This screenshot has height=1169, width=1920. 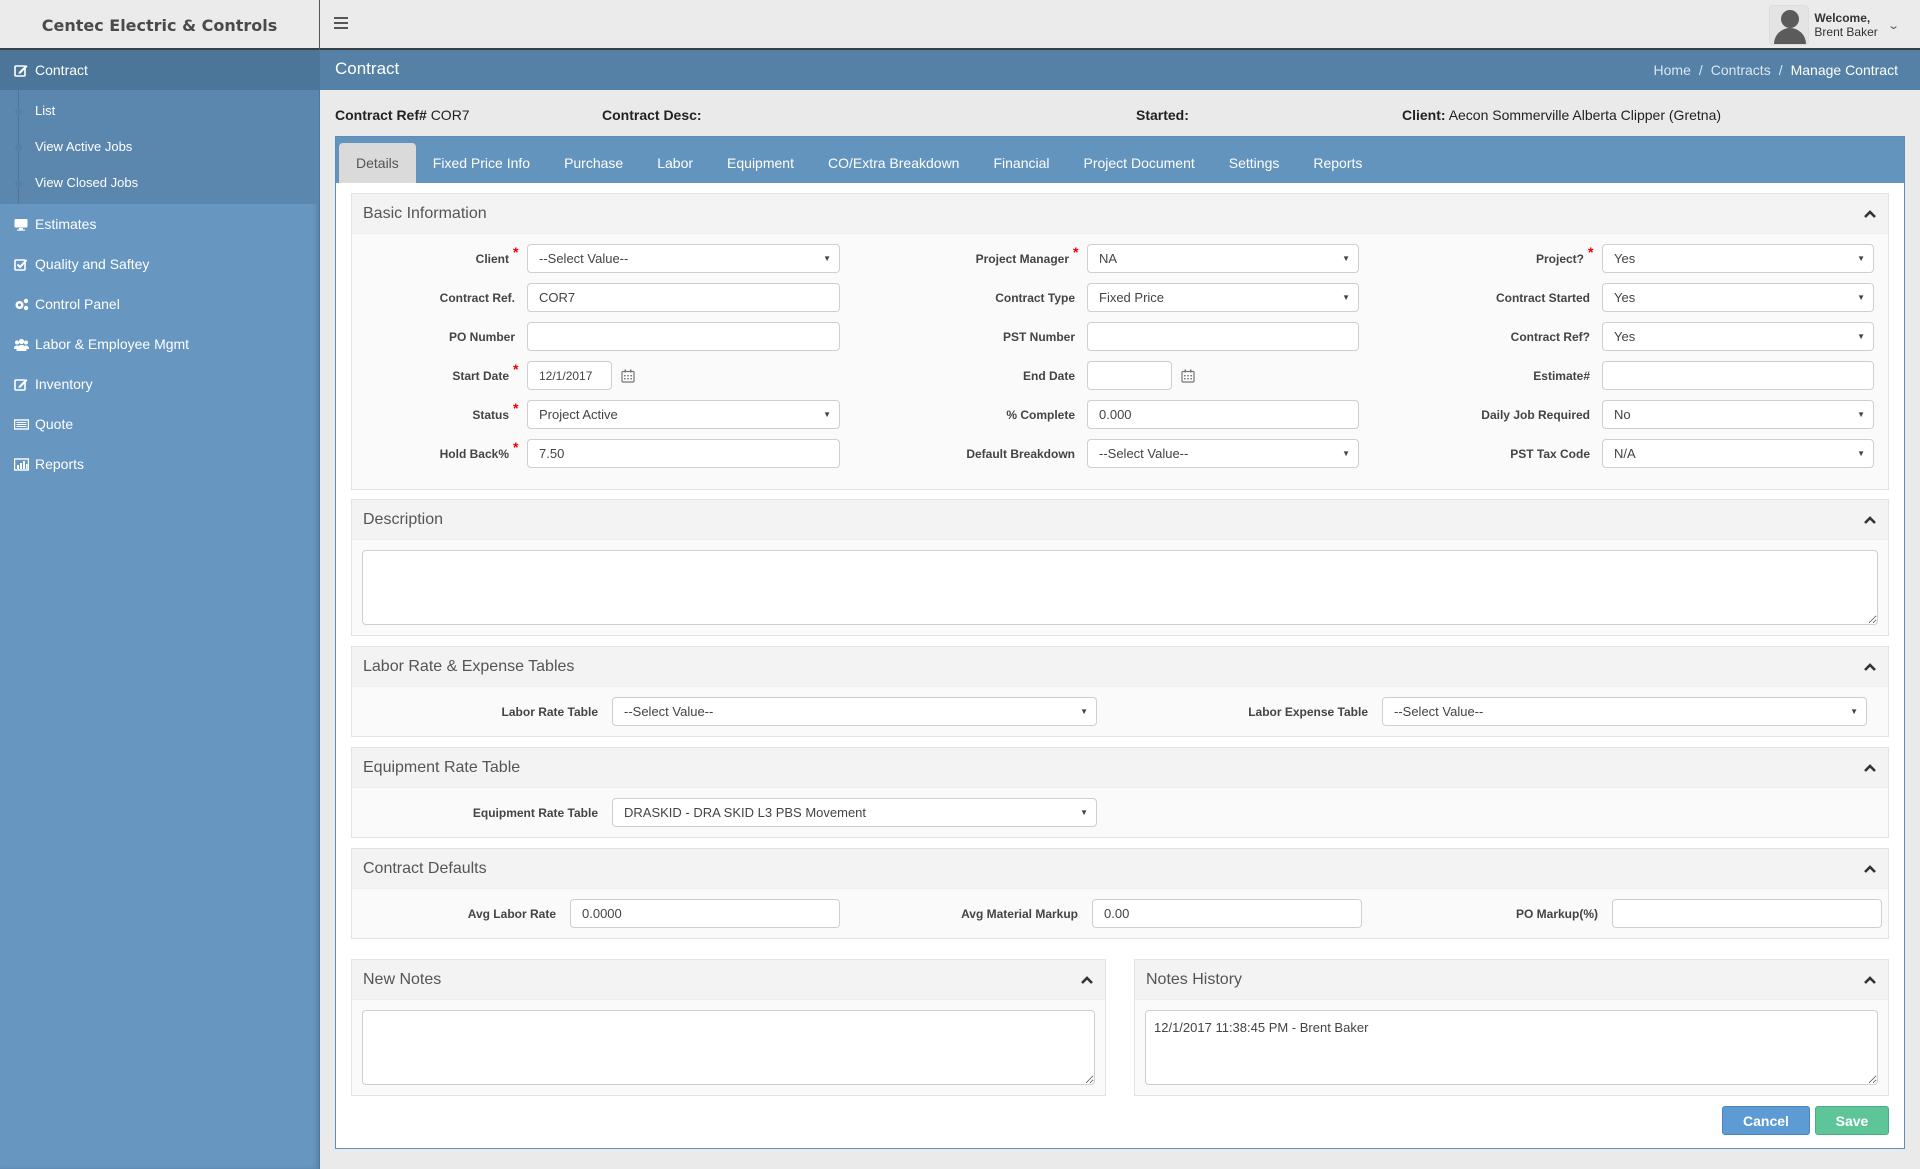 What do you see at coordinates (1223, 453) in the screenshot?
I see `default-breakdown-select: --Select Value--` at bounding box center [1223, 453].